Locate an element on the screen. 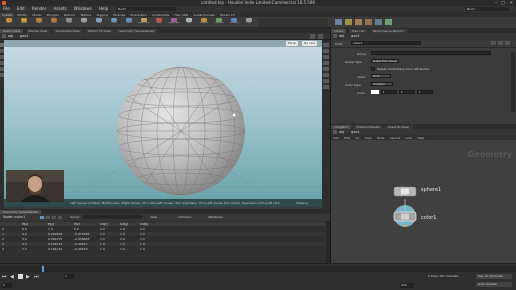 This screenshot has width=516, height=290. shelf-tool-circle: Circle is located at coordinates (114, 22).